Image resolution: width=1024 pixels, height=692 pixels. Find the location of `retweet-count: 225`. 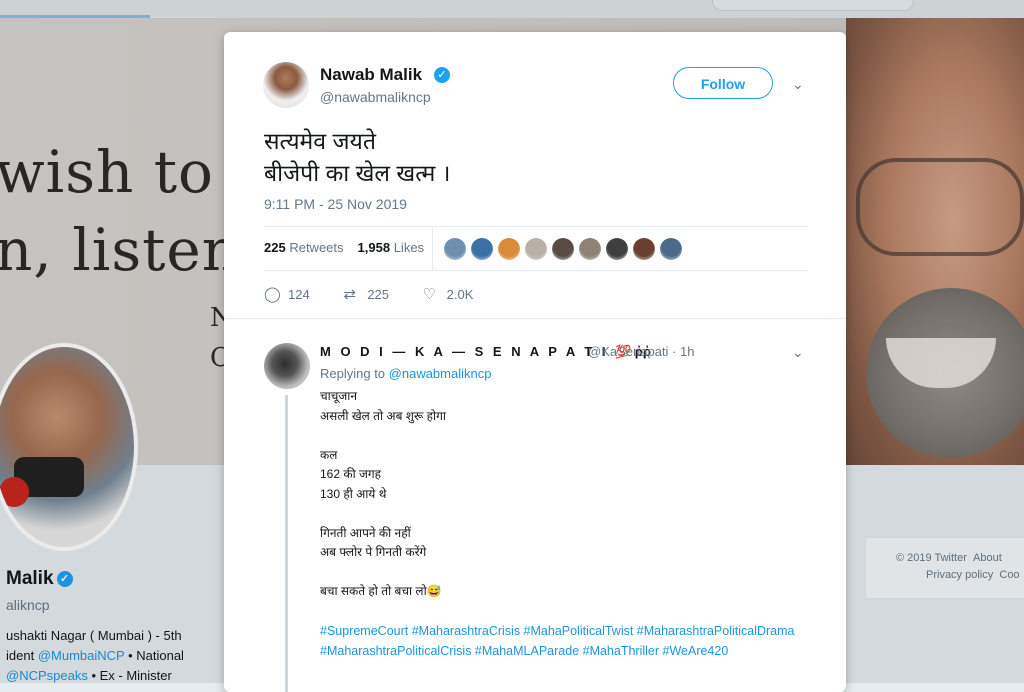

retweet-count: 225 is located at coordinates (378, 294).